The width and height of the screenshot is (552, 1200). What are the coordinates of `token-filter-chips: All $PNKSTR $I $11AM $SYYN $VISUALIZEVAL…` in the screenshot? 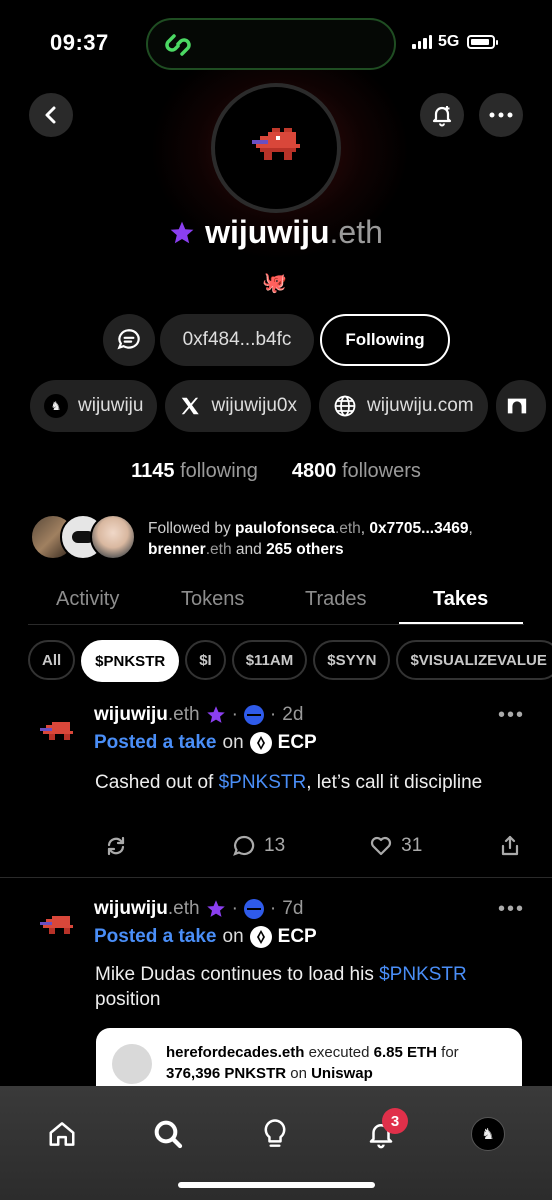 It's located at (290, 661).